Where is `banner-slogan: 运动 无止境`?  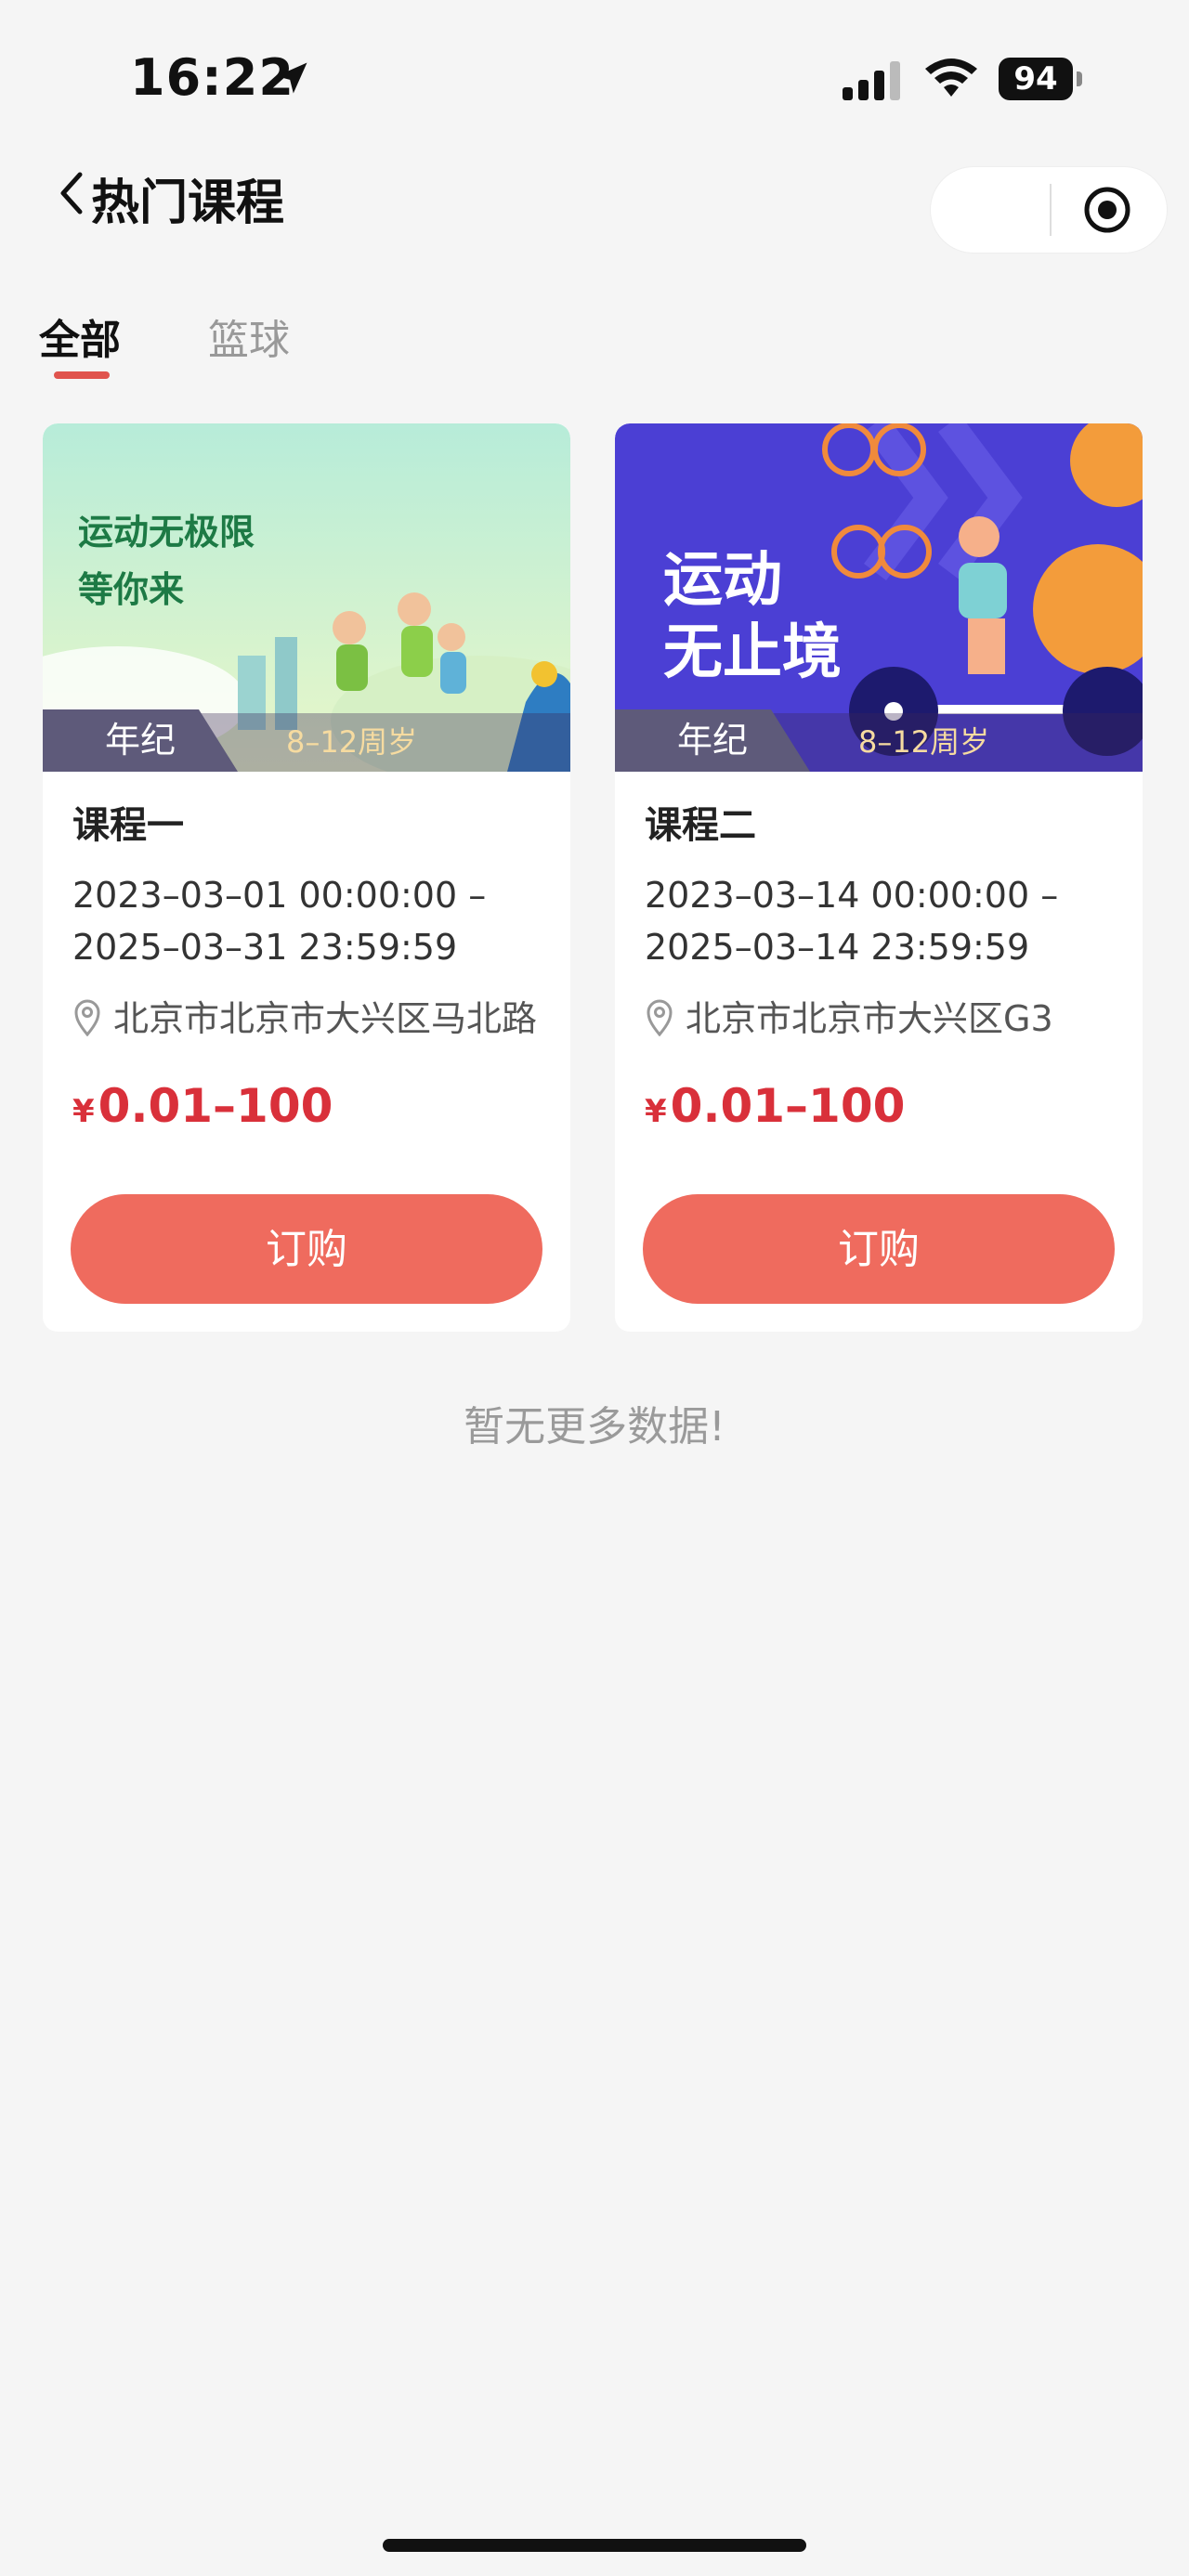 banner-slogan: 运动 无止境 is located at coordinates (752, 616).